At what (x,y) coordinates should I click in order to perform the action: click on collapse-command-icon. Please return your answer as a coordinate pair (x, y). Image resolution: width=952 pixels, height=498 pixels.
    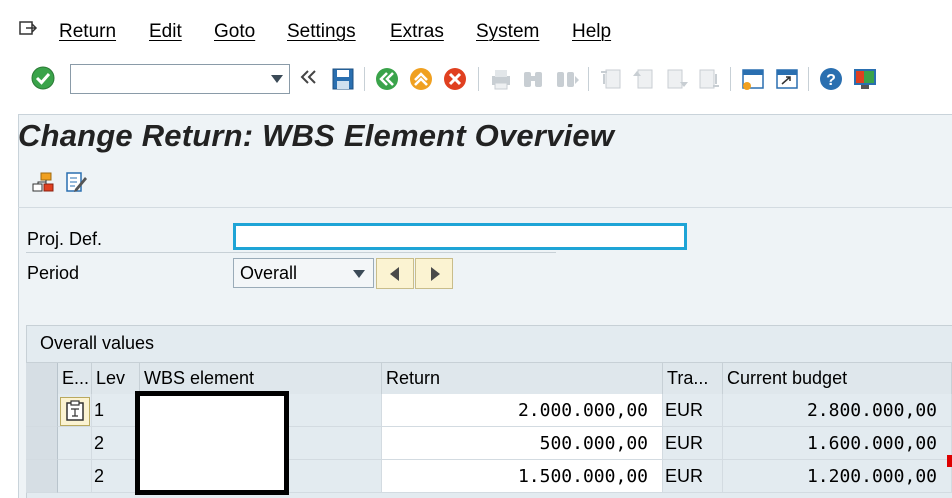
    Looking at the image, I should click on (309, 77).